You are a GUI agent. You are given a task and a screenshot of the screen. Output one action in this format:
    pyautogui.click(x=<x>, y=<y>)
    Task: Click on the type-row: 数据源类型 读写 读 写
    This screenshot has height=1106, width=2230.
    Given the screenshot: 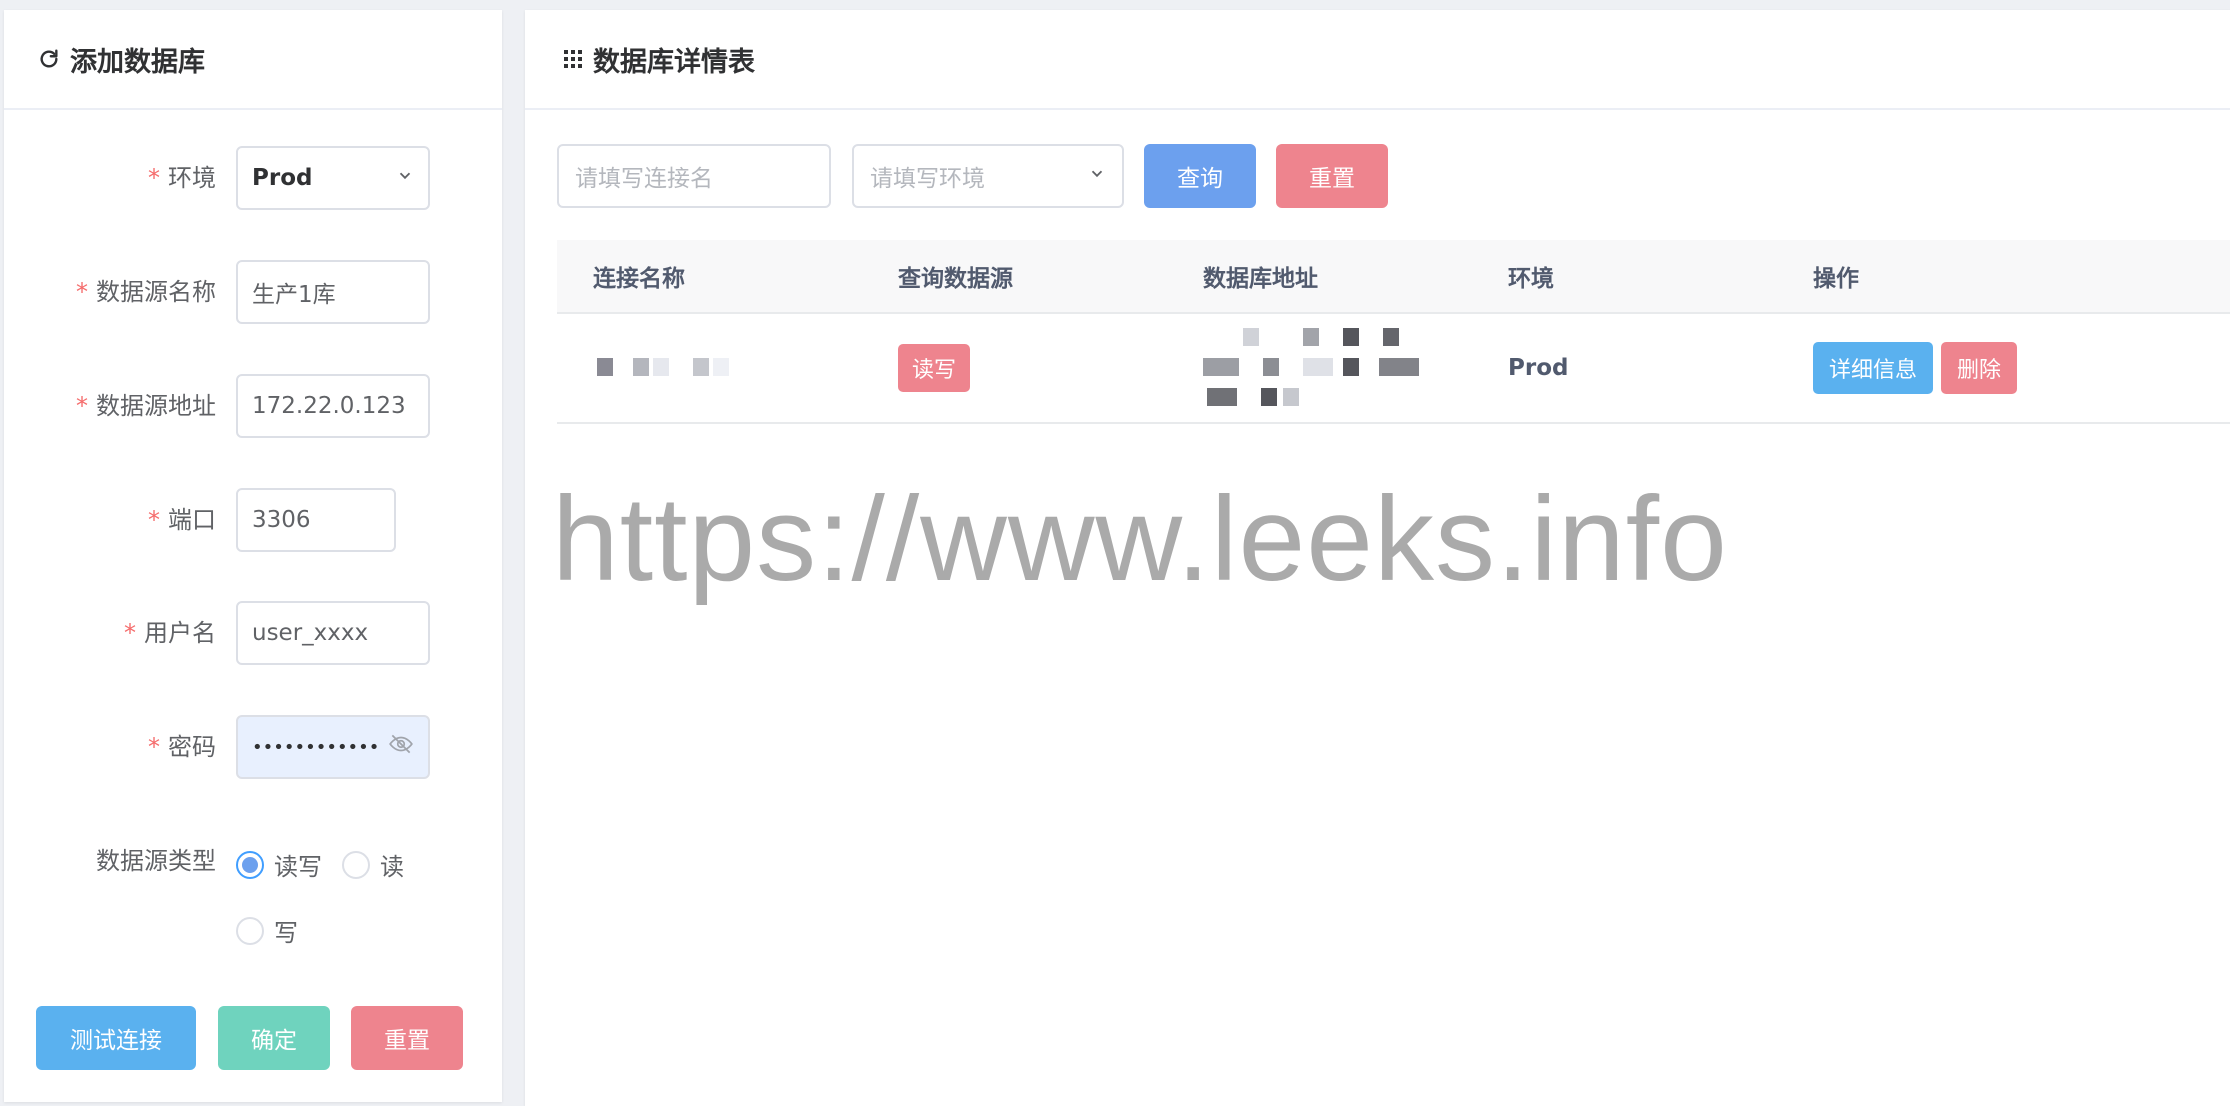 What is the action you would take?
    pyautogui.click(x=253, y=888)
    